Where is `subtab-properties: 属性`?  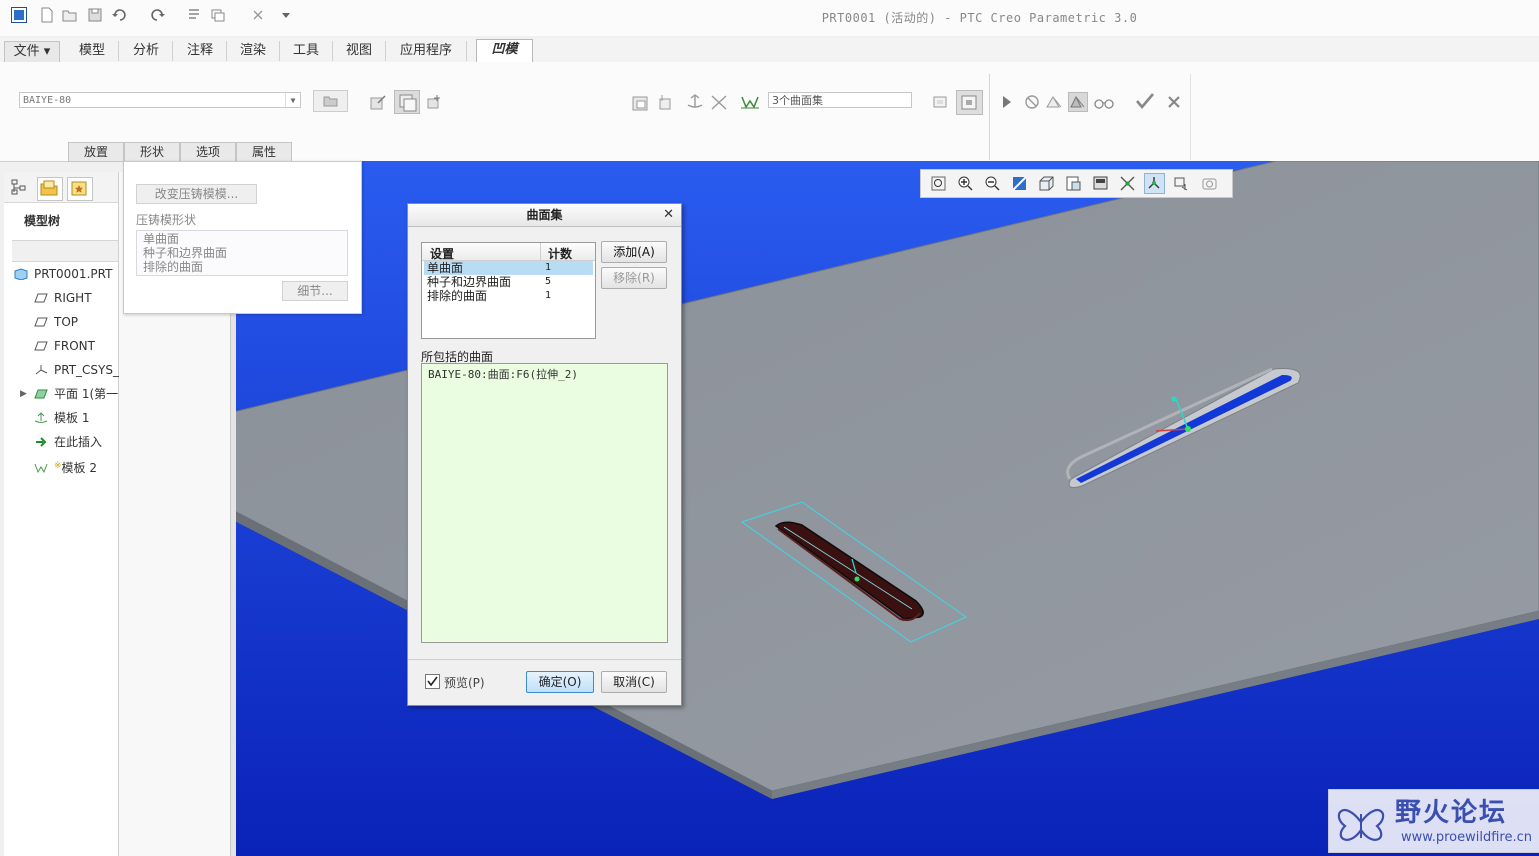
subtab-properties: 属性 is located at coordinates (264, 152).